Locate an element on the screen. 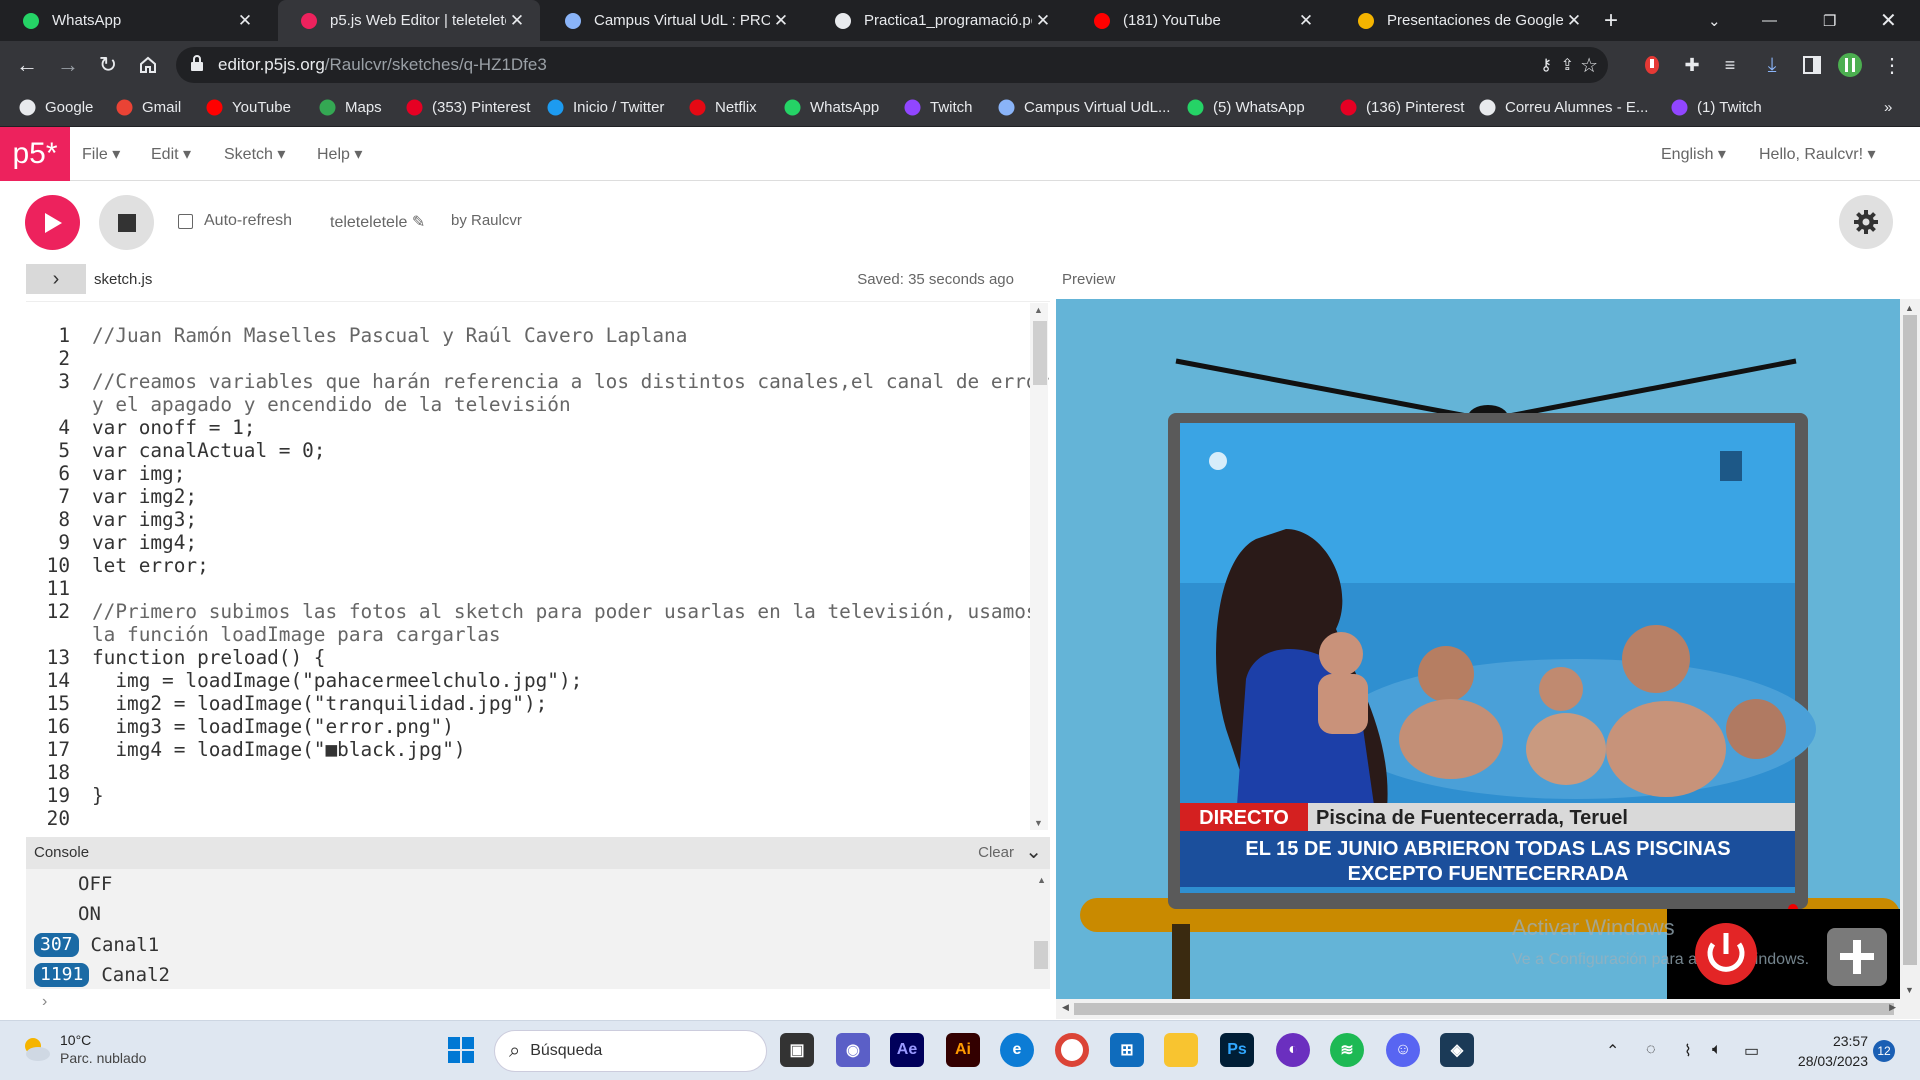  code-line: 5 var canalActual = 0; is located at coordinates (531, 450).